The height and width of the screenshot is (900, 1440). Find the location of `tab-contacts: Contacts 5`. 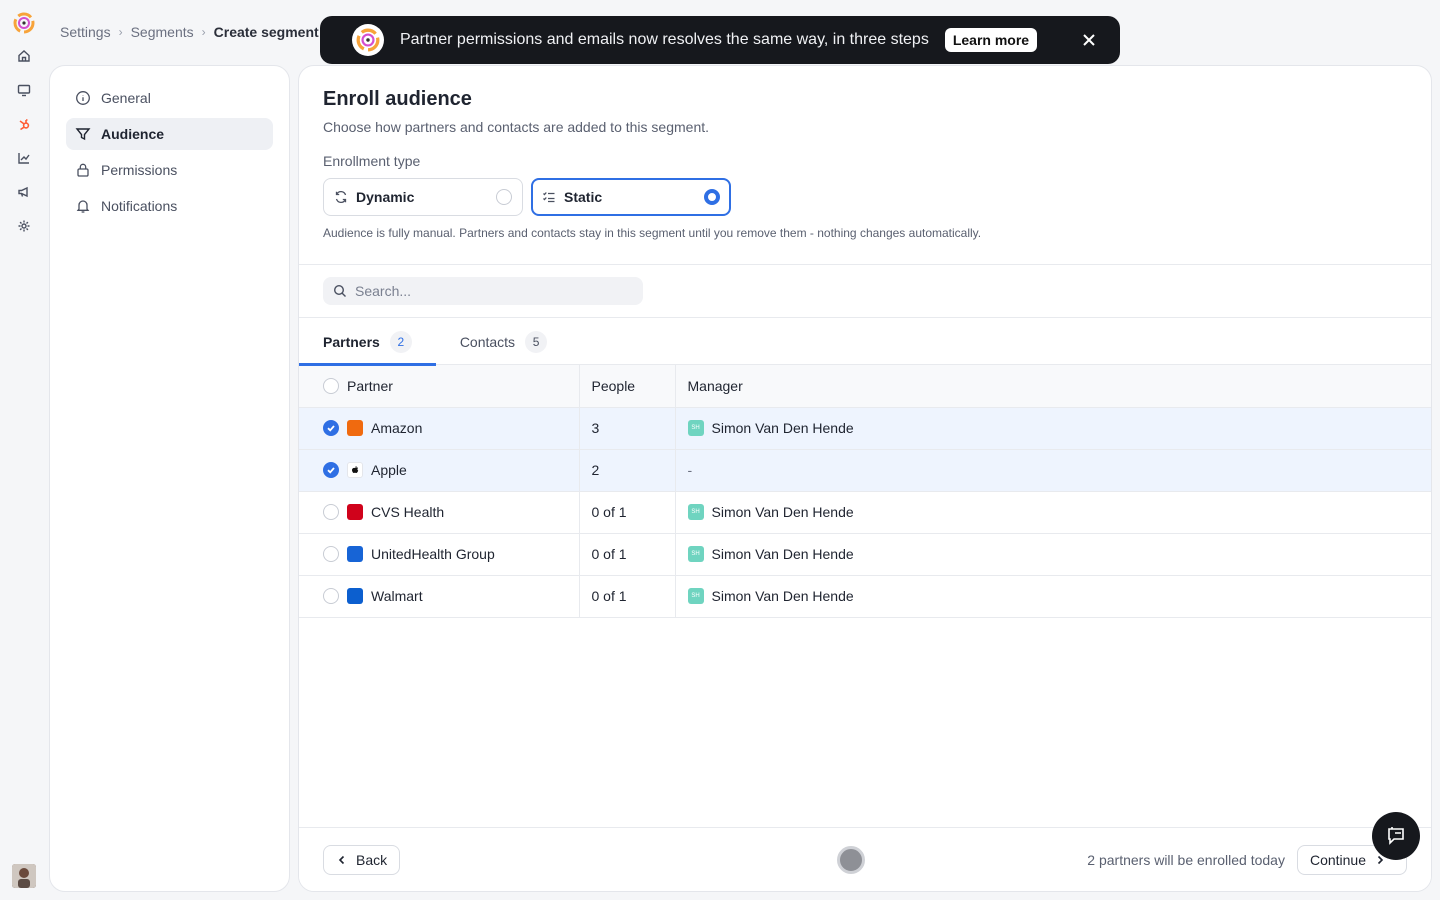

tab-contacts: Contacts 5 is located at coordinates (503, 341).